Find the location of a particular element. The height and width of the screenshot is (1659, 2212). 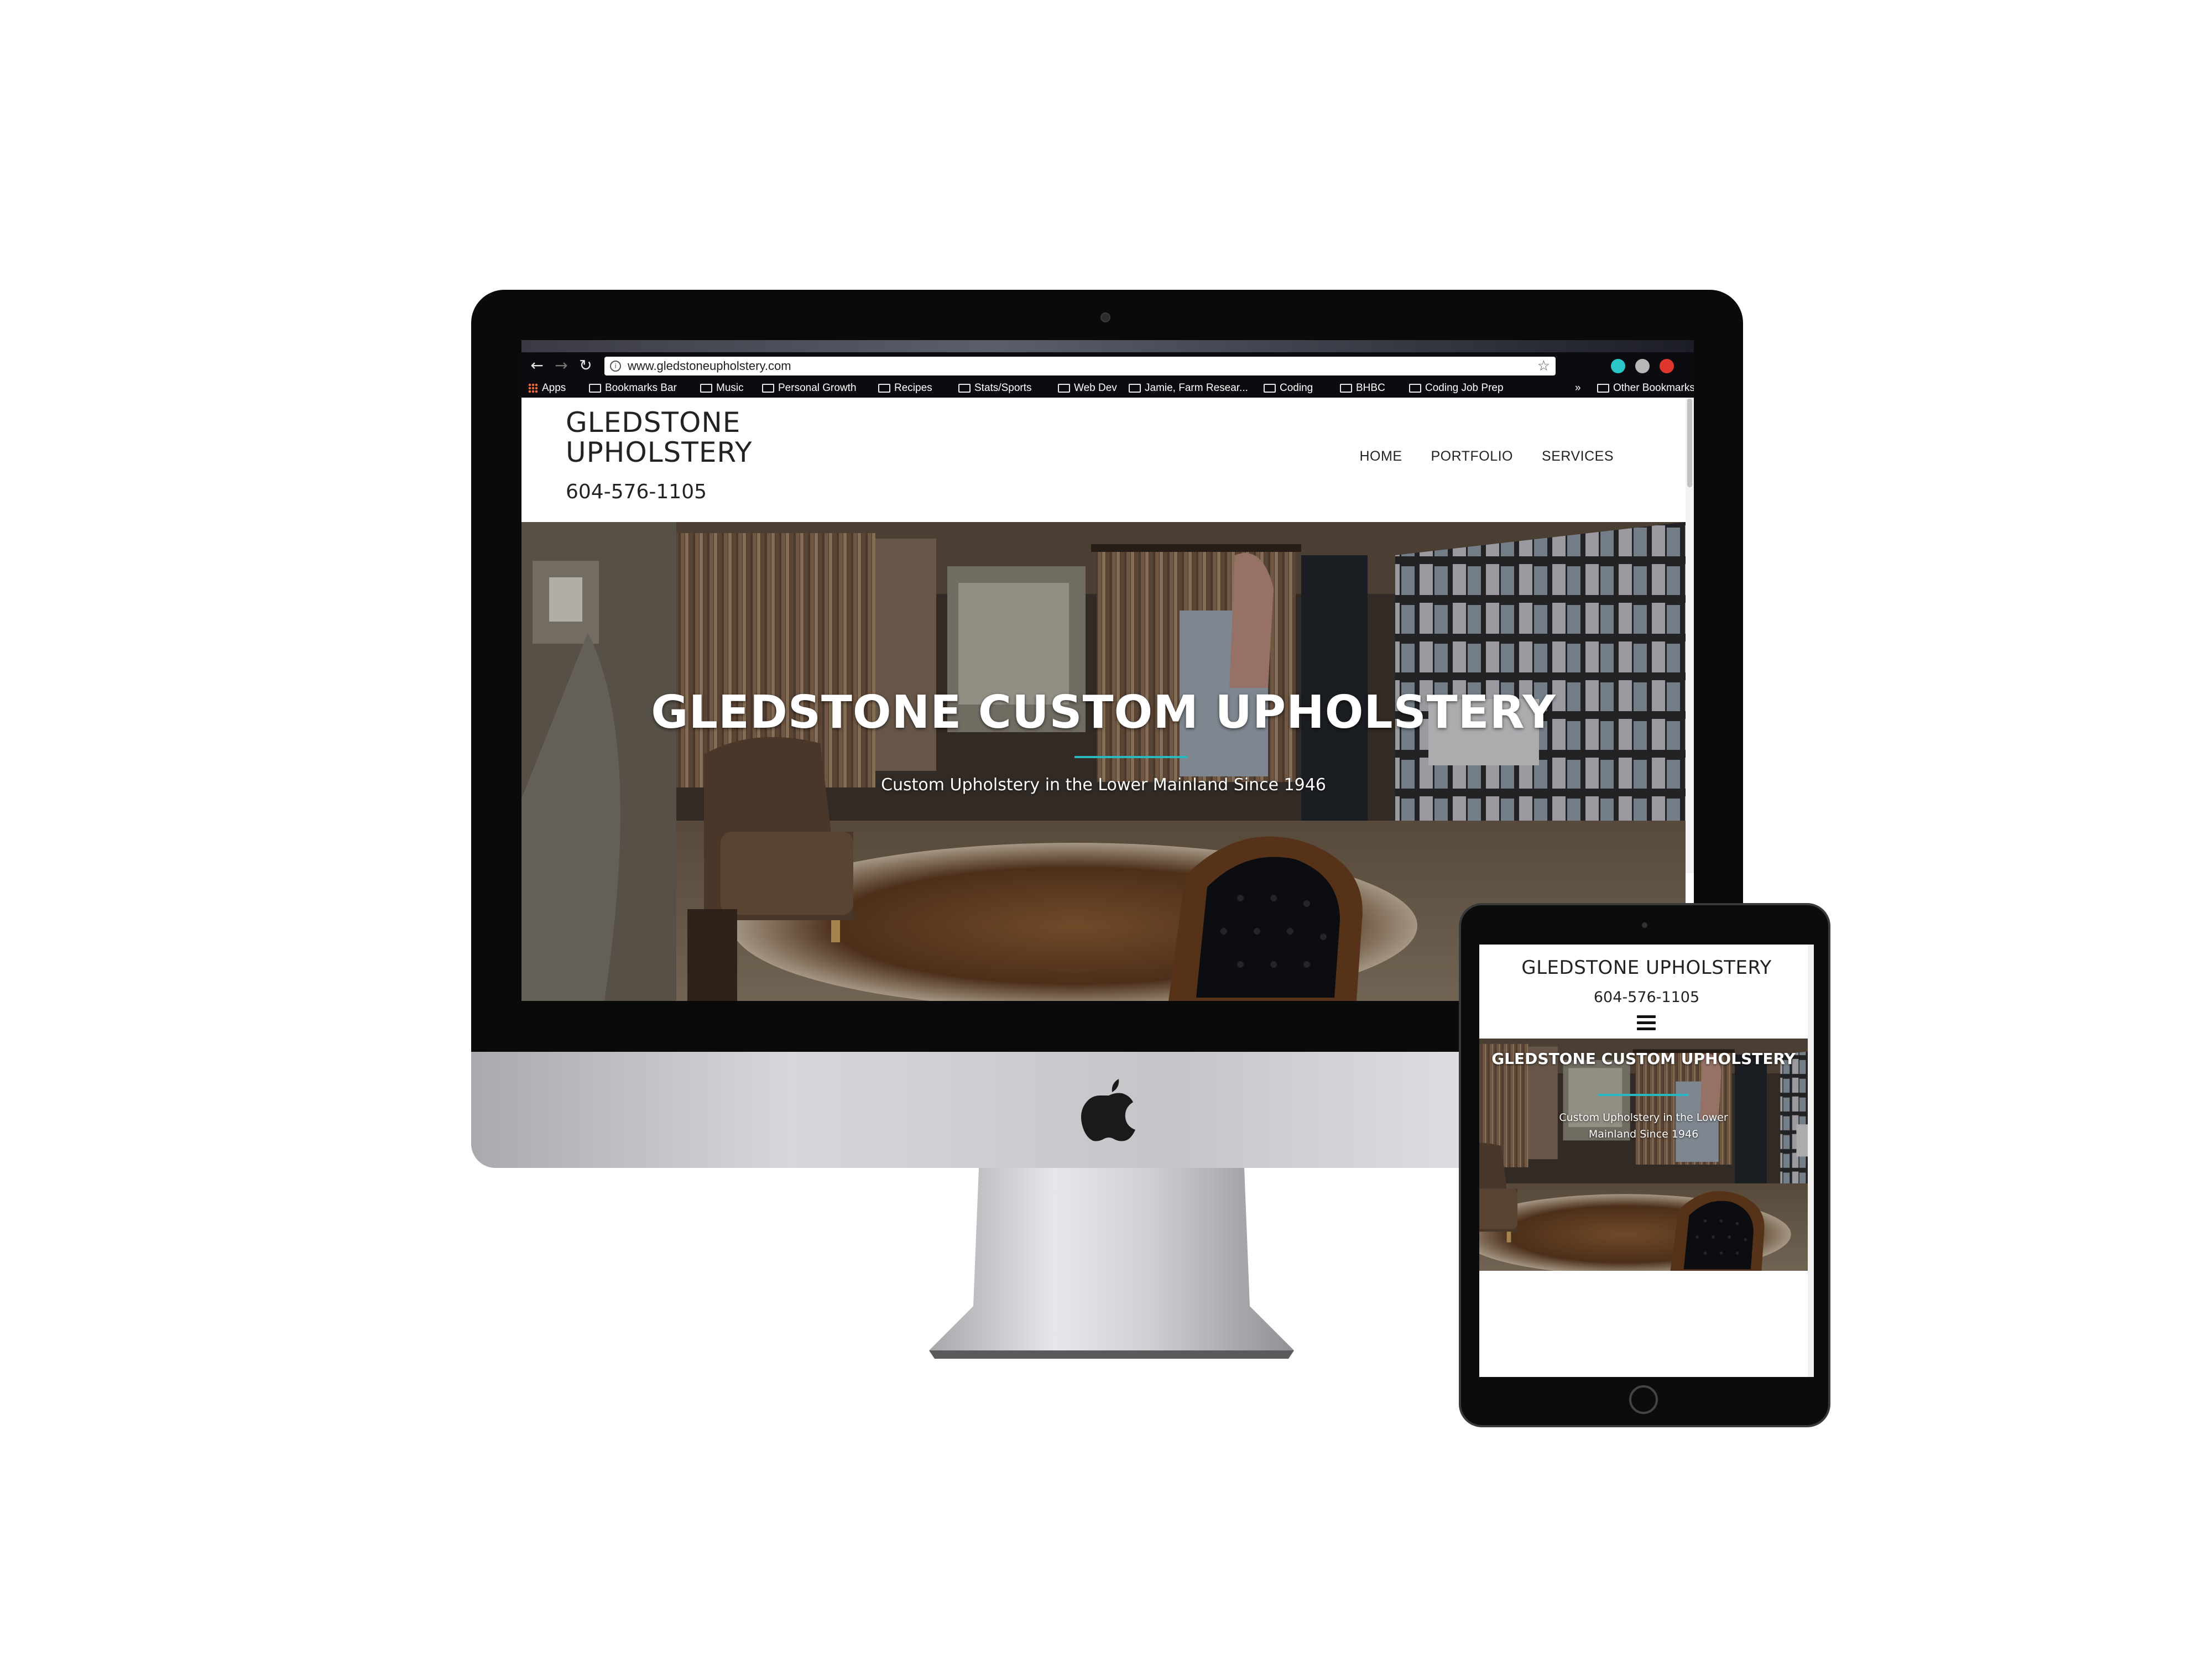

bookmark-folder: Personal Growth is located at coordinates (810, 388).